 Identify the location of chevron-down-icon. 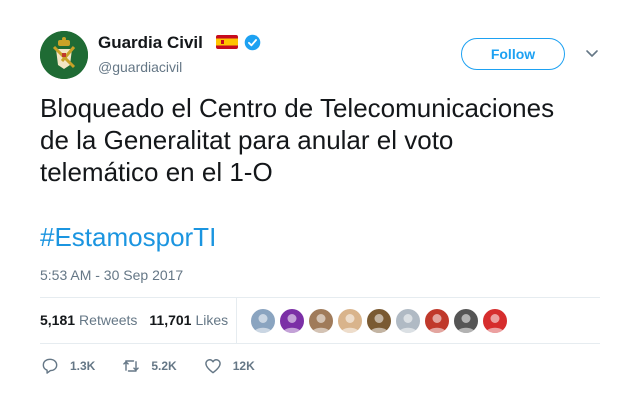
(592, 54).